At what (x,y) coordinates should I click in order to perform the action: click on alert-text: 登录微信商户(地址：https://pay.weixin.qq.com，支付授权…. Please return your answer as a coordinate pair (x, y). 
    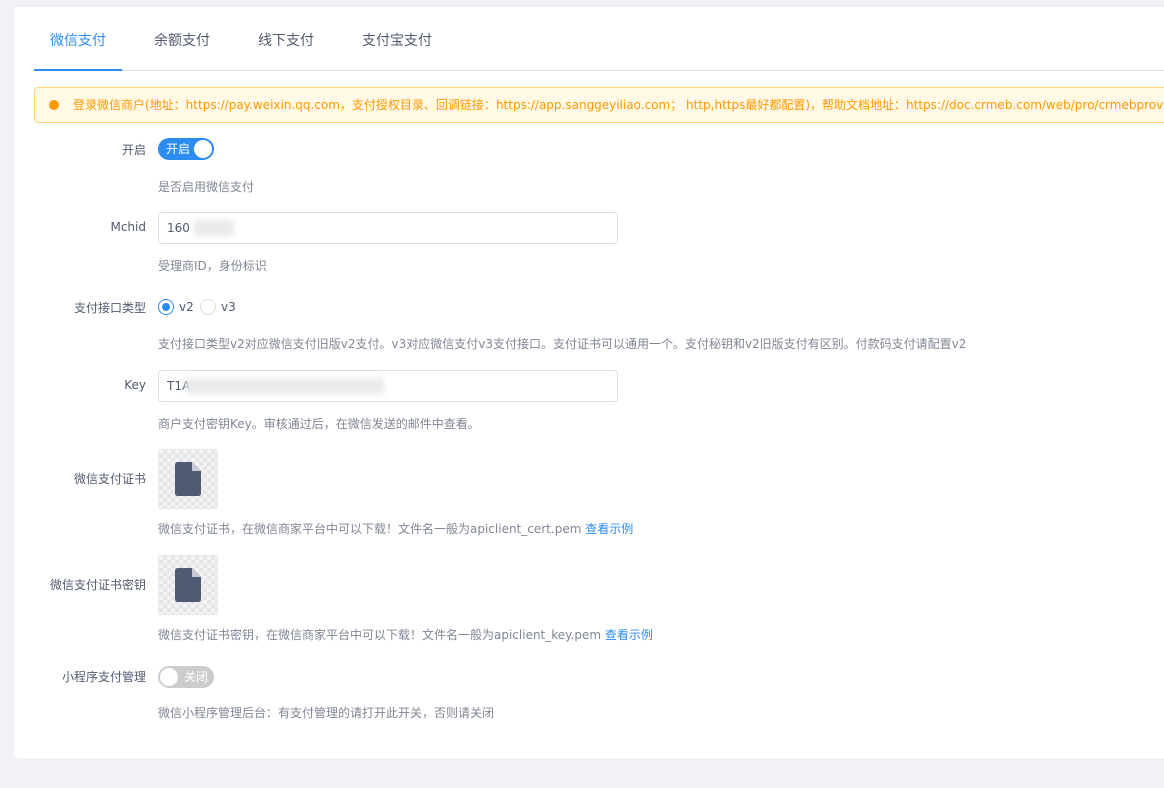
    Looking at the image, I should click on (618, 105).